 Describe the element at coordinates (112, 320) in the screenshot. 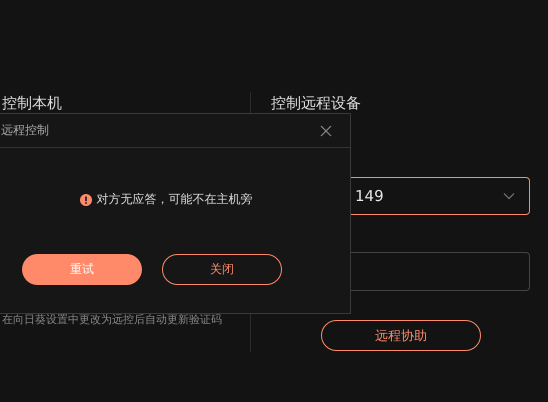

I see `hint-text: 在向日葵设置中更改为远控后自动更新验证码` at that location.